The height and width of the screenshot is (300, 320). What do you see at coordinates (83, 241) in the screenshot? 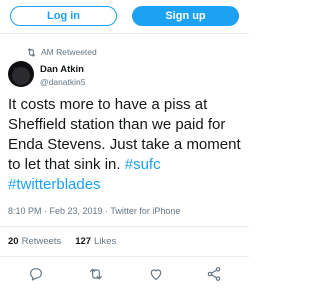
I see `likes-count: 127` at bounding box center [83, 241].